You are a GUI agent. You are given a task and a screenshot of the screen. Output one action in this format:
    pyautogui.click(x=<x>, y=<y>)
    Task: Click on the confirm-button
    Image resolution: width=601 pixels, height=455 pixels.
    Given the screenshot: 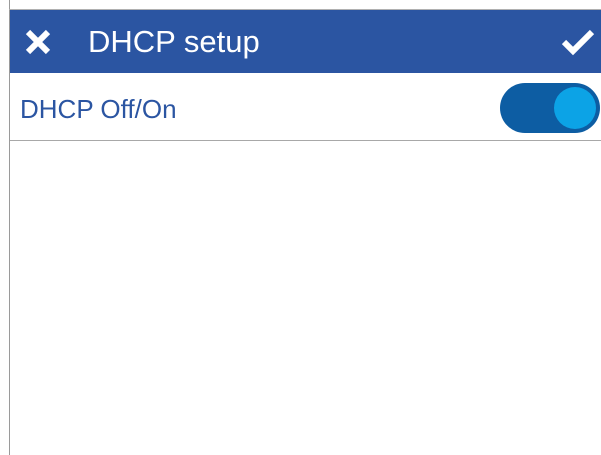 What is the action you would take?
    pyautogui.click(x=578, y=42)
    